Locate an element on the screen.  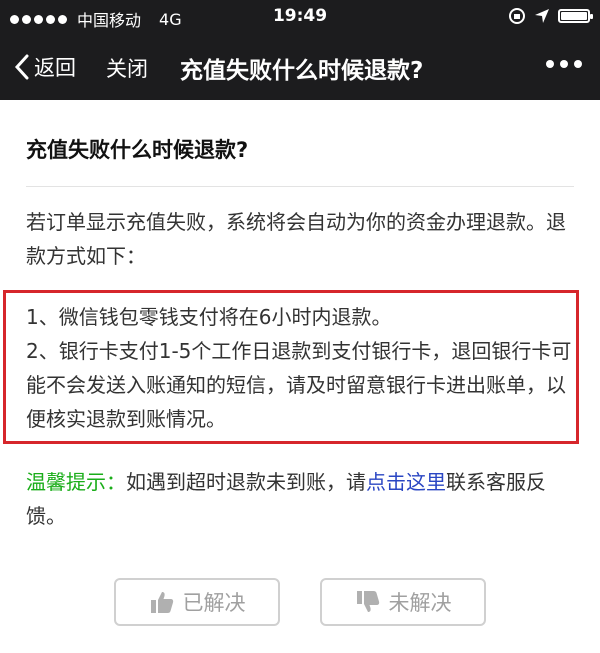
thumbs-down-icon is located at coordinates (367, 601).